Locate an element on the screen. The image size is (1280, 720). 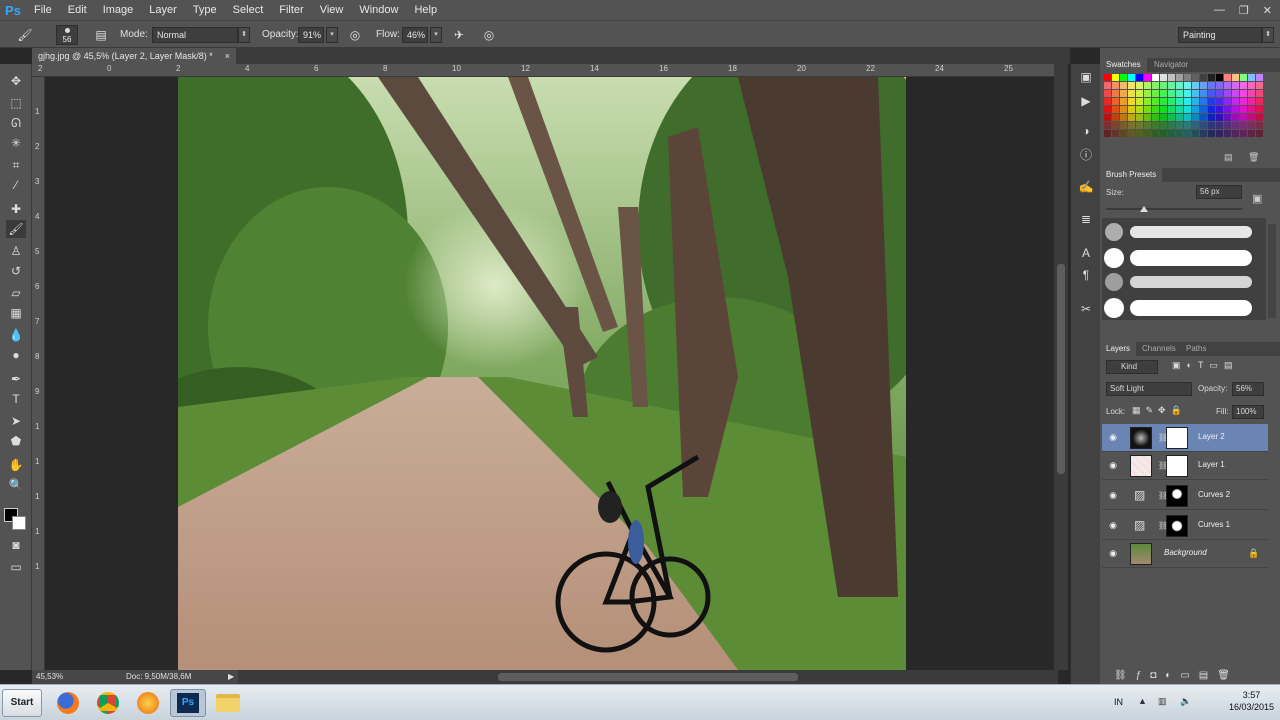
horizontal-scrollbar is located at coordinates (648, 677).